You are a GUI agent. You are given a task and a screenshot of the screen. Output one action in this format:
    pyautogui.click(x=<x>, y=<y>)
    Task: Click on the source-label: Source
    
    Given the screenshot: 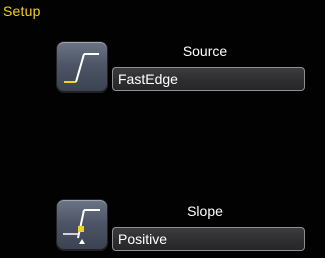 What is the action you would take?
    pyautogui.click(x=205, y=51)
    